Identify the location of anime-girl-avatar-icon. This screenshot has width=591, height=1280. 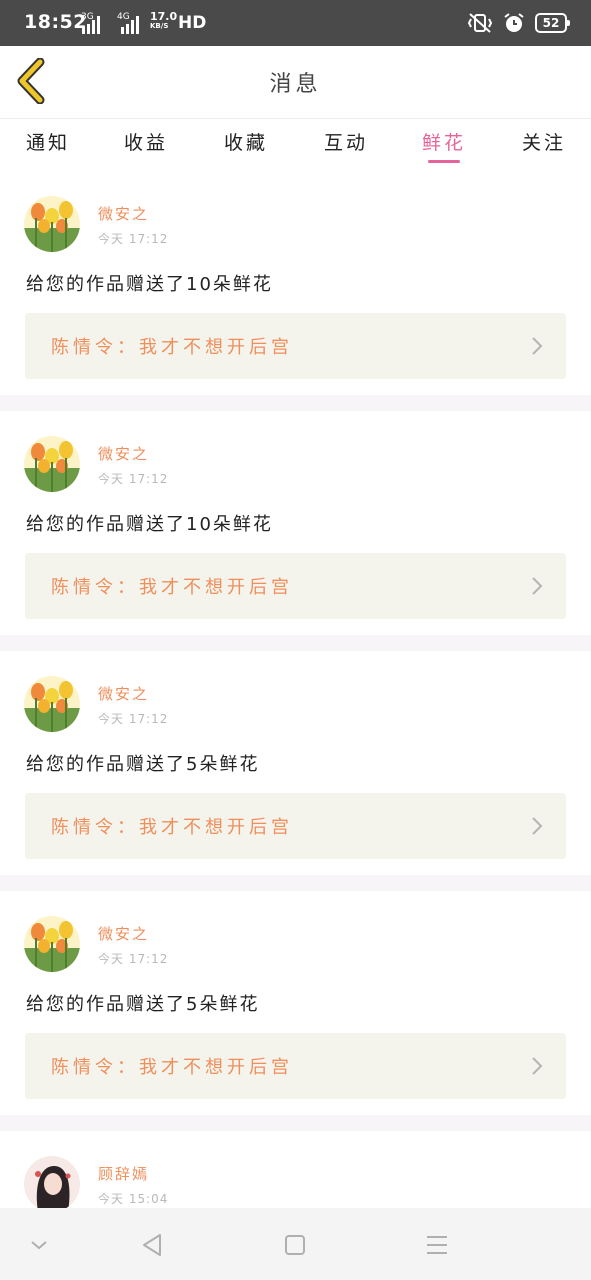
(52, 1182).